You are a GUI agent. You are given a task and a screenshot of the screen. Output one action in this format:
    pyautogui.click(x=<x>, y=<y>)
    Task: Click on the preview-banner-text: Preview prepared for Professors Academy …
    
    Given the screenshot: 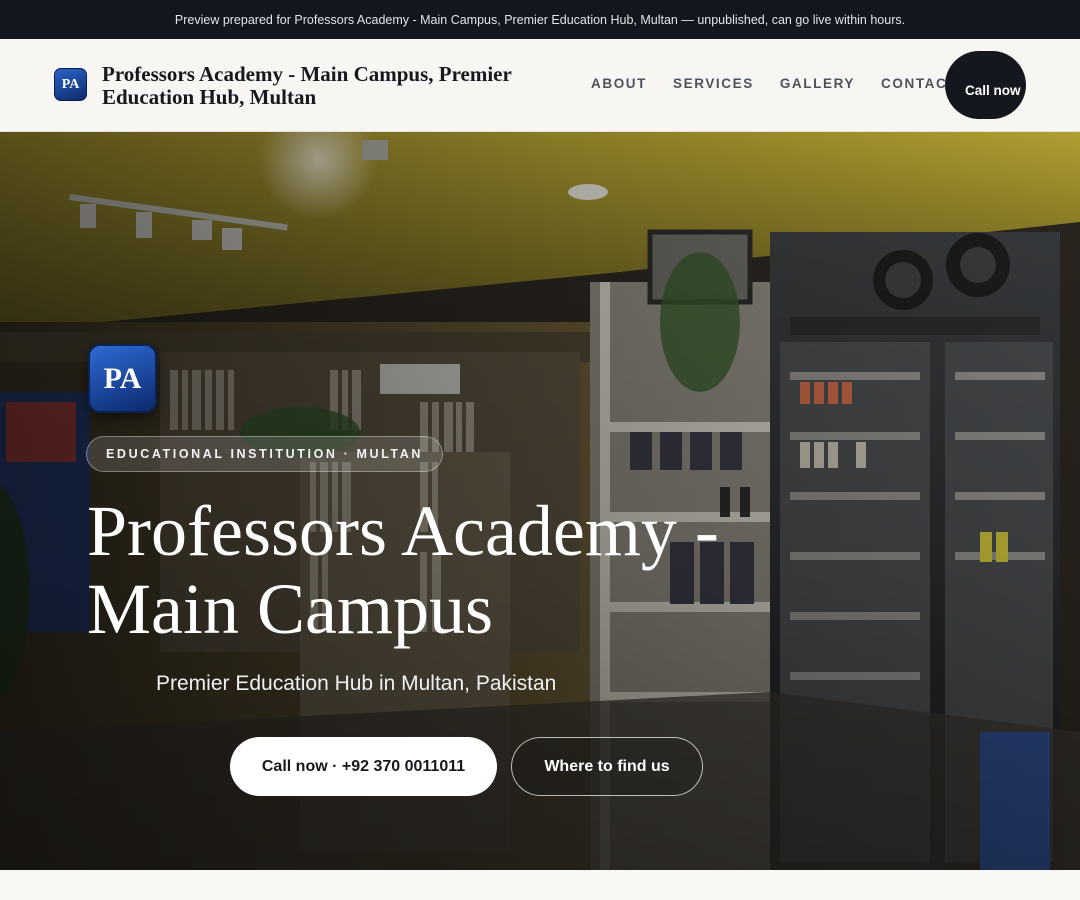 What is the action you would take?
    pyautogui.click(x=540, y=19)
    